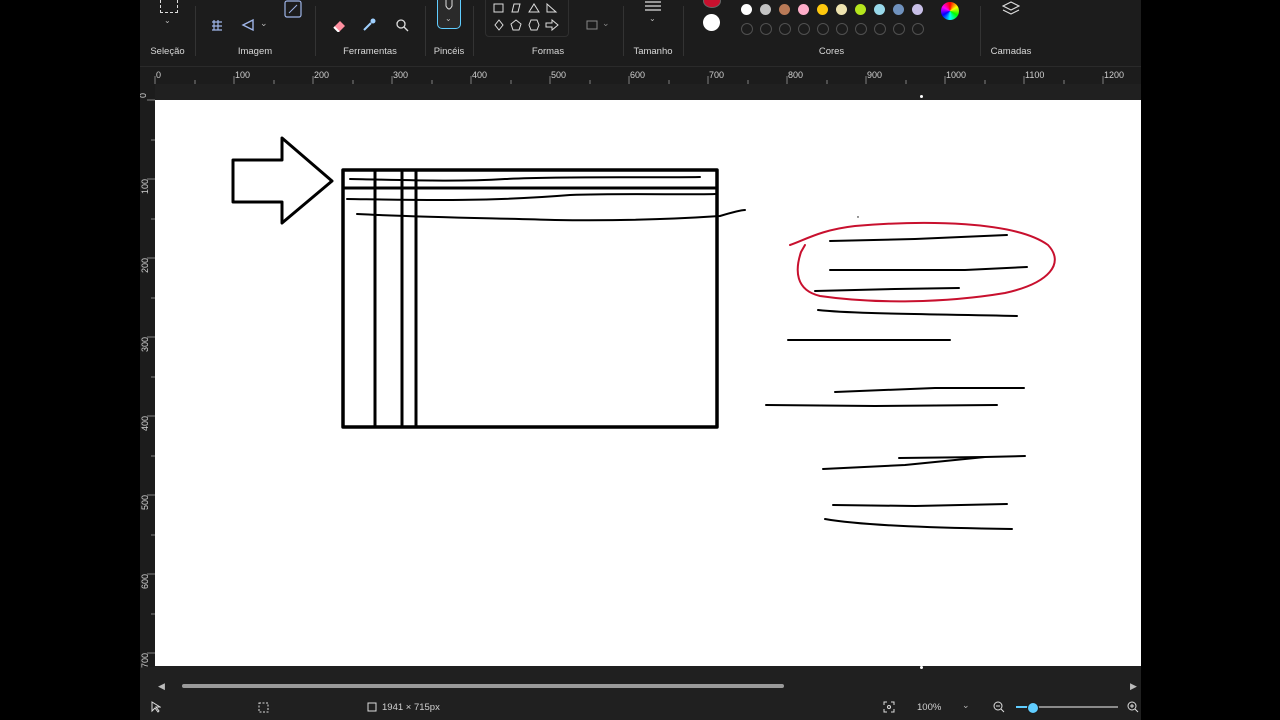 This screenshot has width=1280, height=720. What do you see at coordinates (889, 707) in the screenshot?
I see `fit-to-window-icon` at bounding box center [889, 707].